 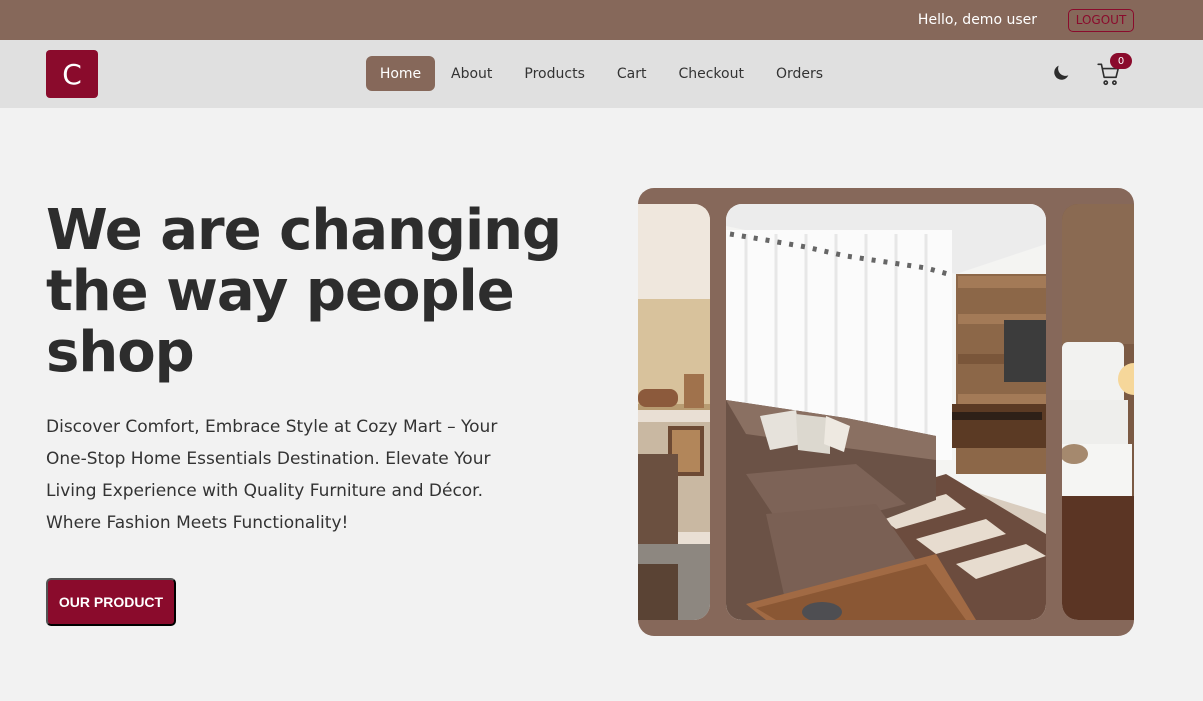 What do you see at coordinates (1114, 71) in the screenshot?
I see `cart-button: 0` at bounding box center [1114, 71].